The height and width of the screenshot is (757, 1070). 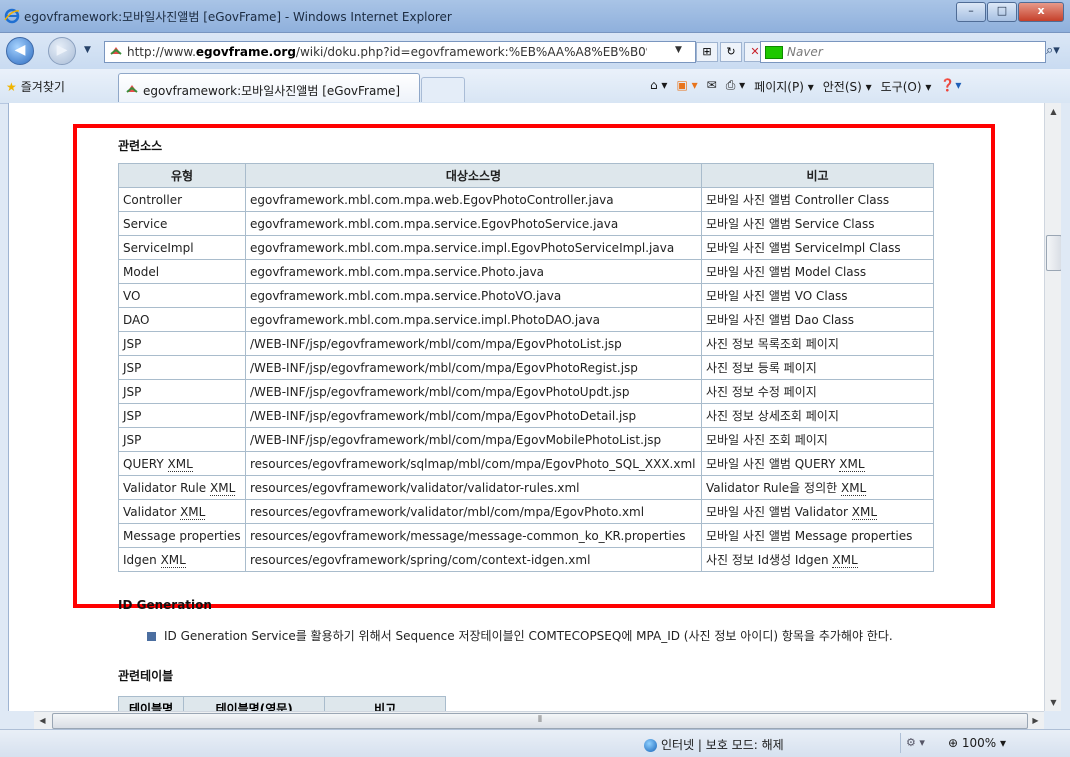 I want to click on globe-icon, so click(x=650, y=745).